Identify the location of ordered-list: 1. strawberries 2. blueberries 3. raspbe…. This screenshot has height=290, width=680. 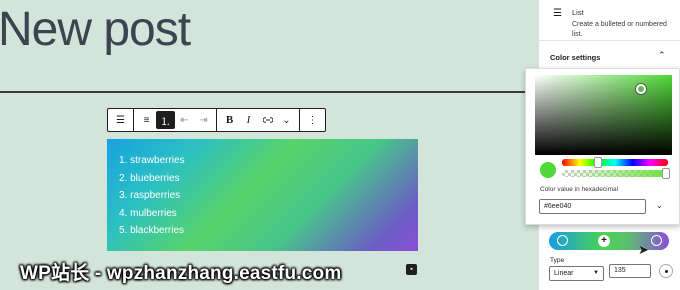
(152, 196).